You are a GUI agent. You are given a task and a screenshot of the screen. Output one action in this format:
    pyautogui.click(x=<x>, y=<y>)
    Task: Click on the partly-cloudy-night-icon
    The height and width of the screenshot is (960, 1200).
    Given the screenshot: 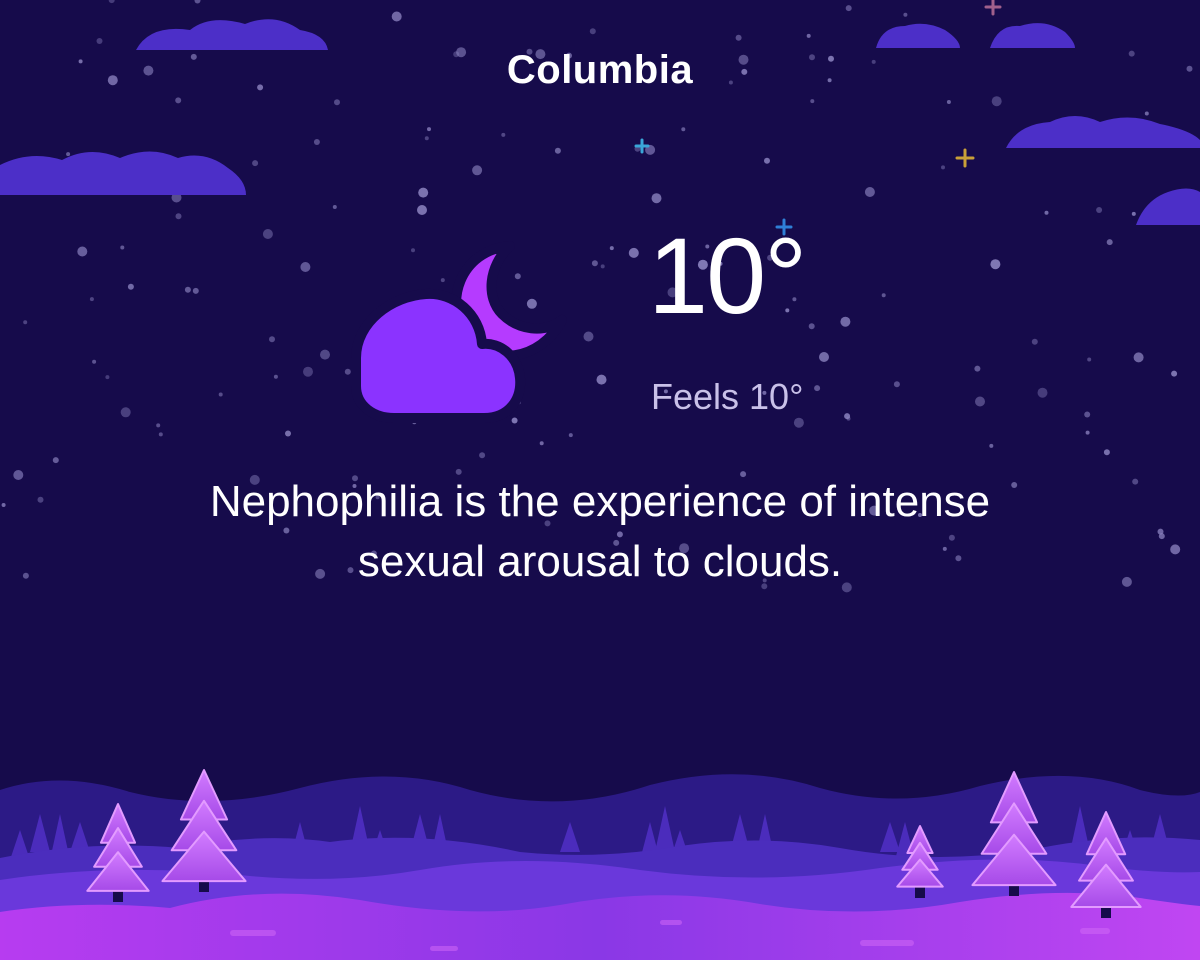 What is the action you would take?
    pyautogui.click(x=459, y=332)
    